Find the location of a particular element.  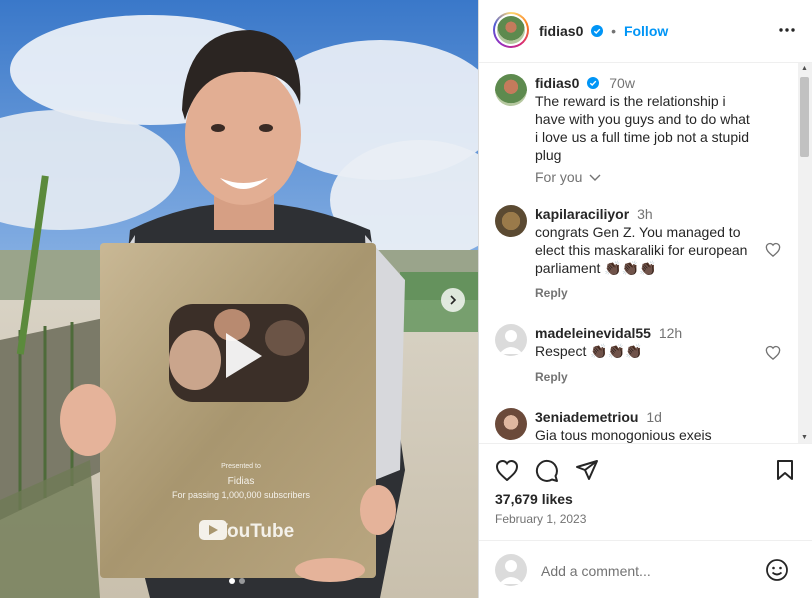

plaque-name: Fidias is located at coordinates (241, 481).